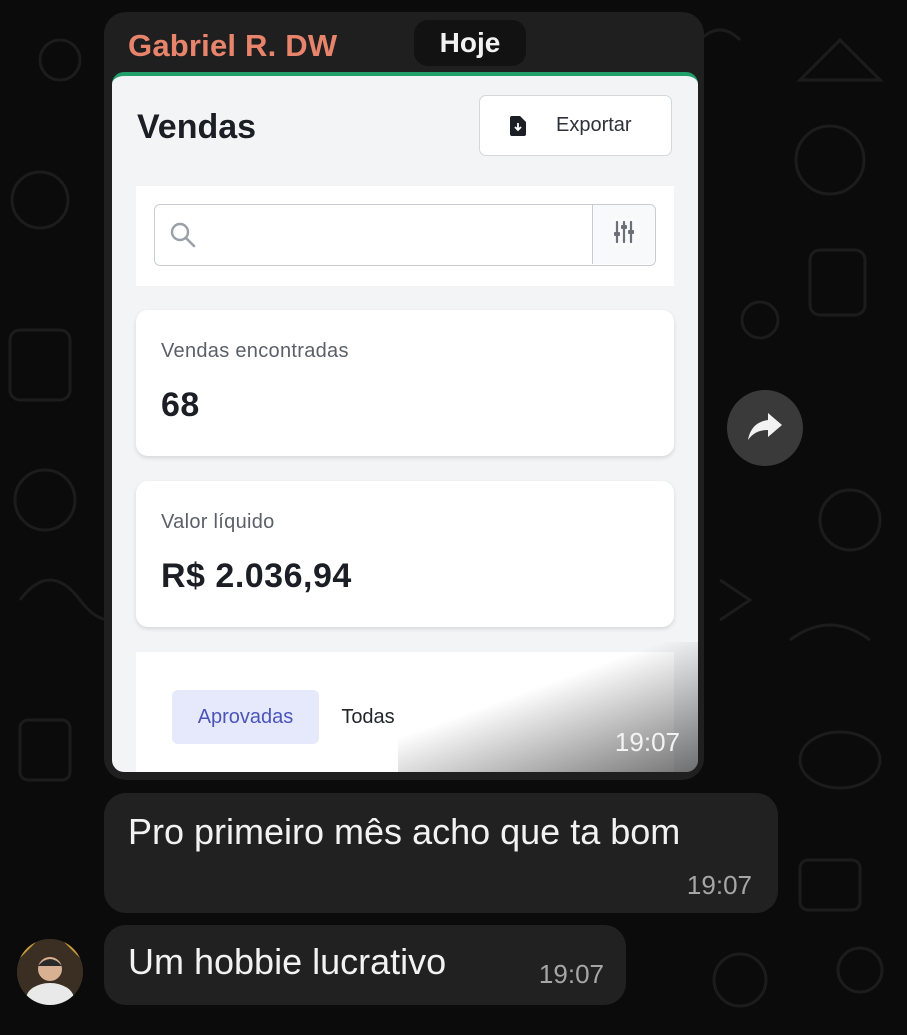 The image size is (907, 1035). Describe the element at coordinates (232, 46) in the screenshot. I see `sender-name: Gabriel R. DW` at that location.